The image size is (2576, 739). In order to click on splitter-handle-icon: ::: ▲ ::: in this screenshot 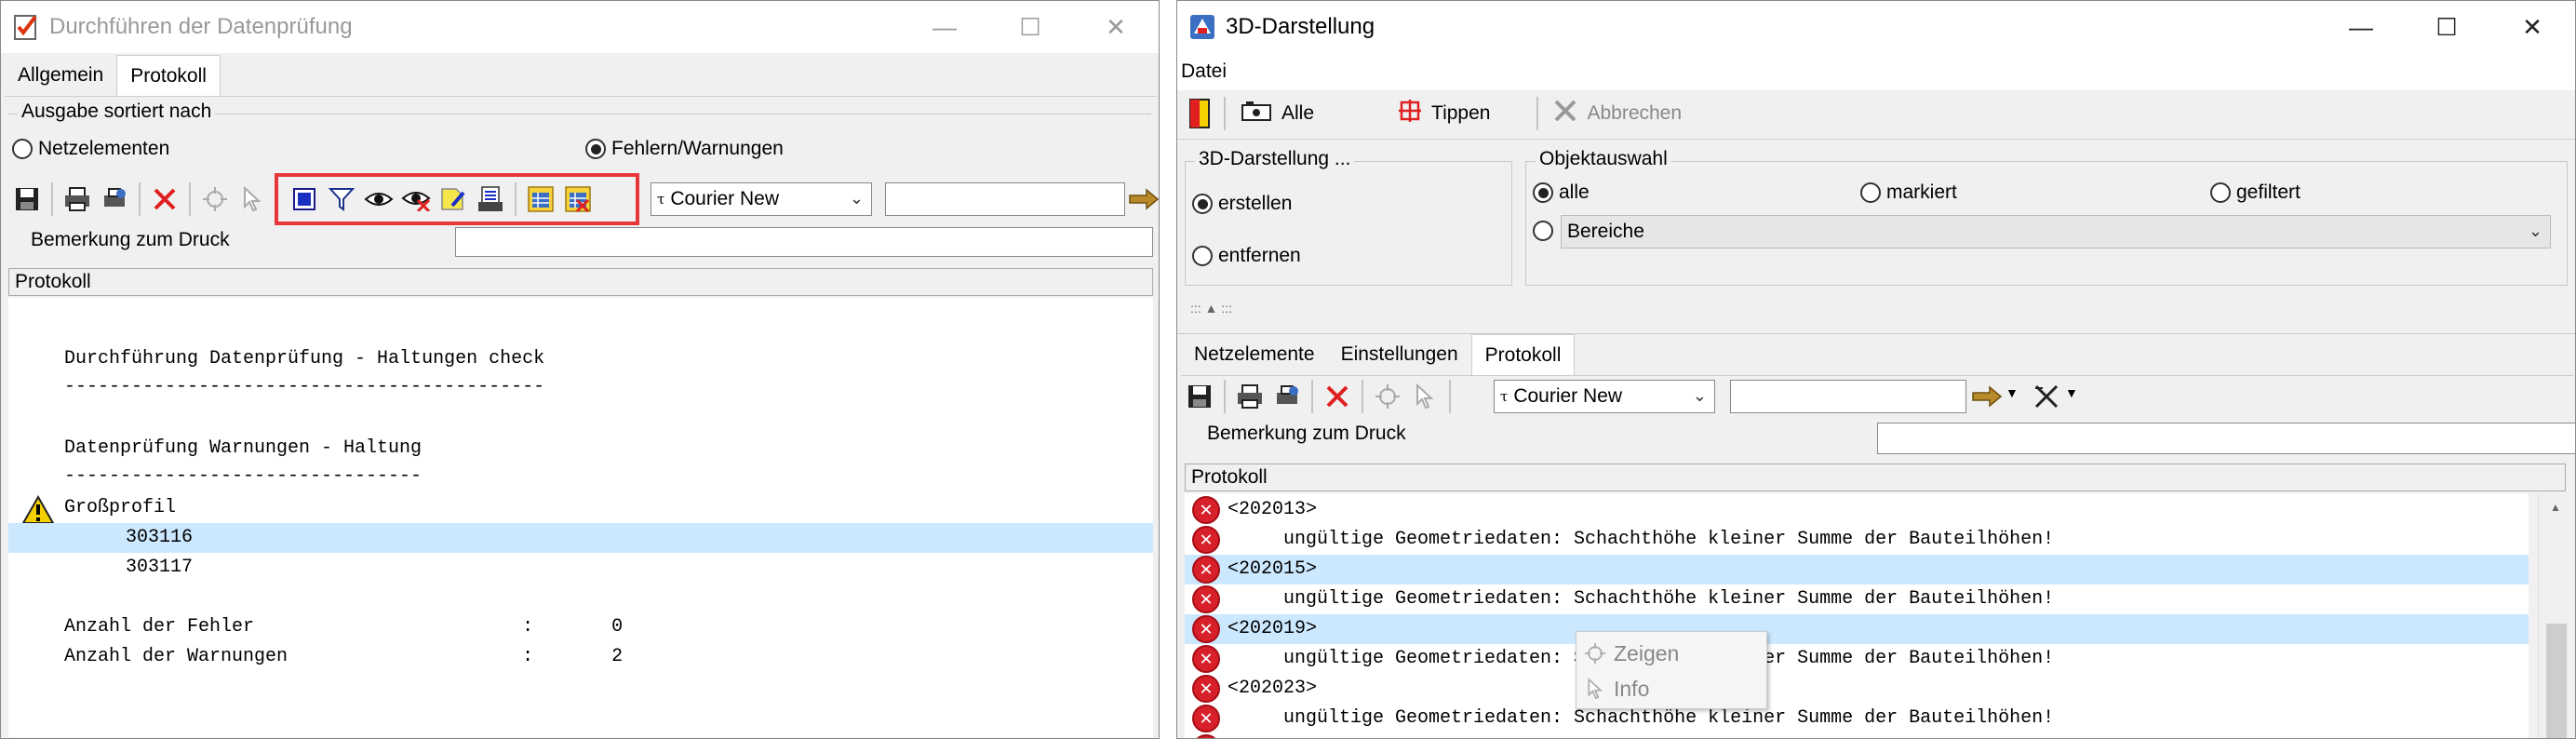, I will do `click(1211, 309)`.